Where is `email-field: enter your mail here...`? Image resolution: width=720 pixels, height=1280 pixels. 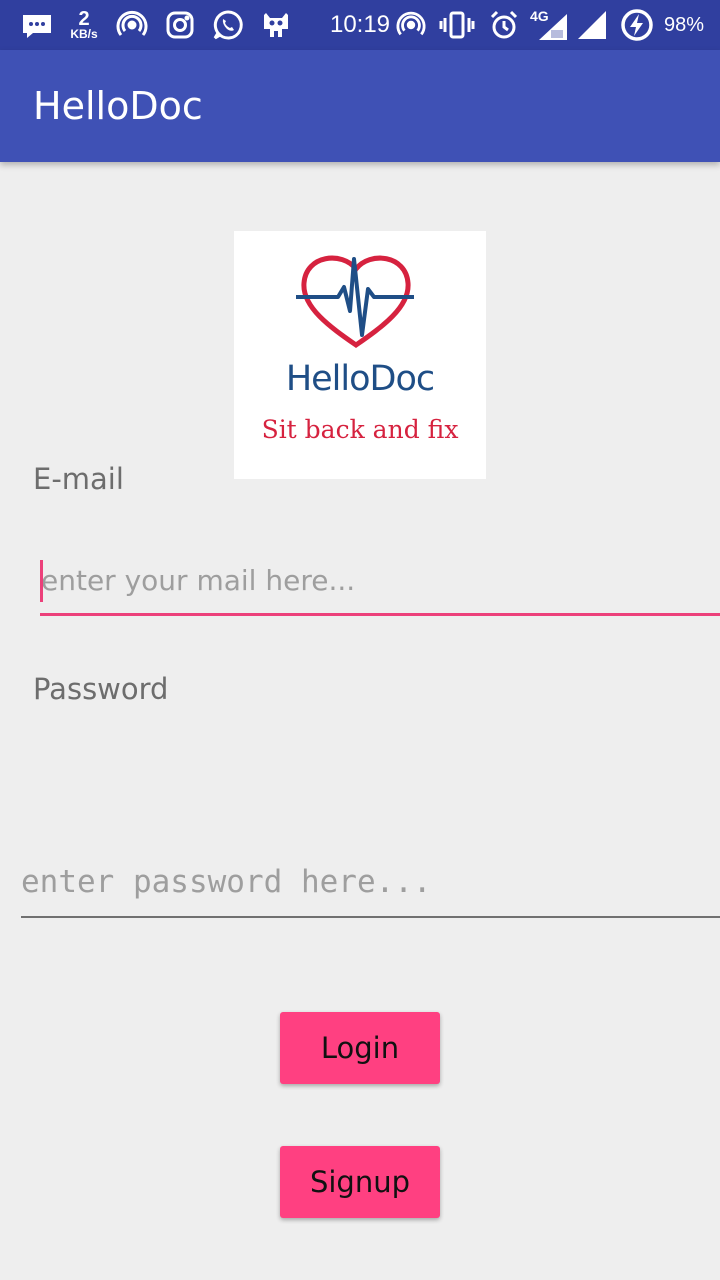
email-field: enter your mail here... is located at coordinates (380, 586).